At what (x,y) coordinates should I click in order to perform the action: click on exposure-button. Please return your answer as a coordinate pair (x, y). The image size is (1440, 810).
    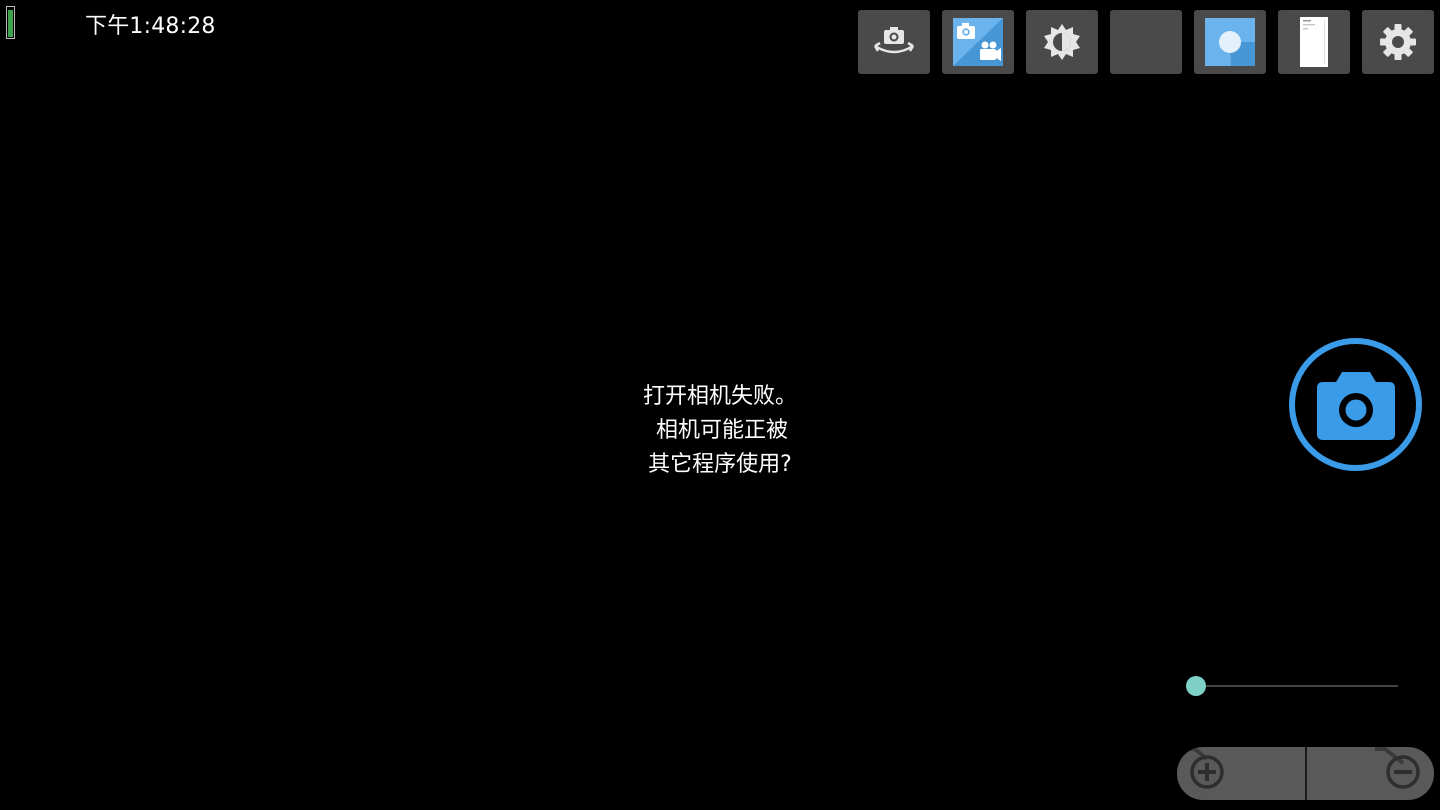
    Looking at the image, I should click on (1062, 42).